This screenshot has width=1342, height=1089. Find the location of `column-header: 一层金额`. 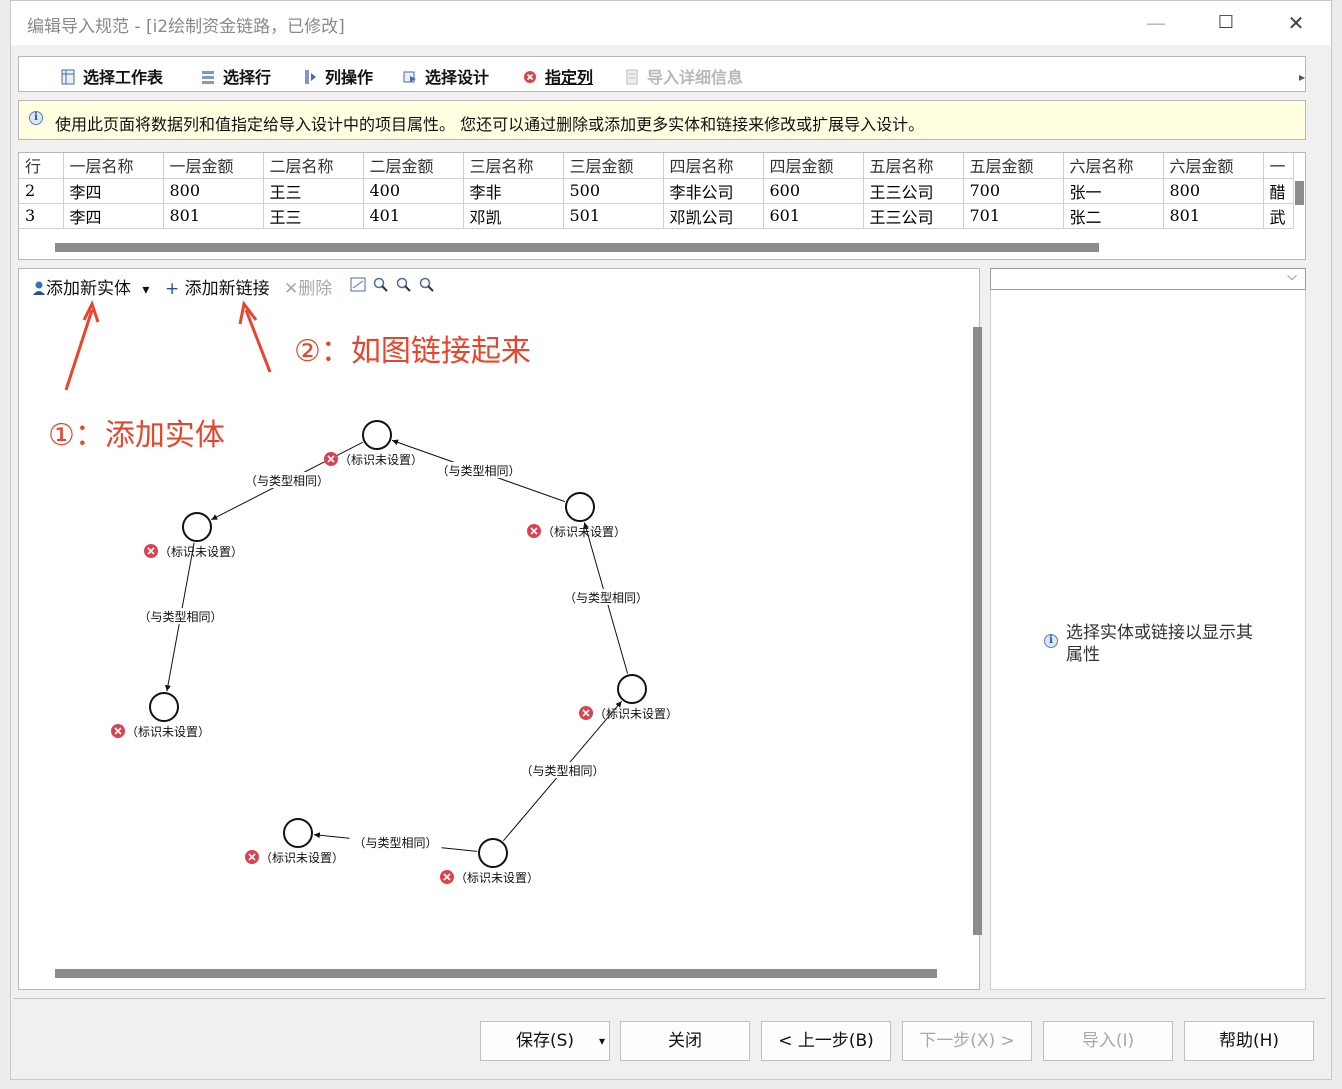

column-header: 一层金额 is located at coordinates (213, 166).